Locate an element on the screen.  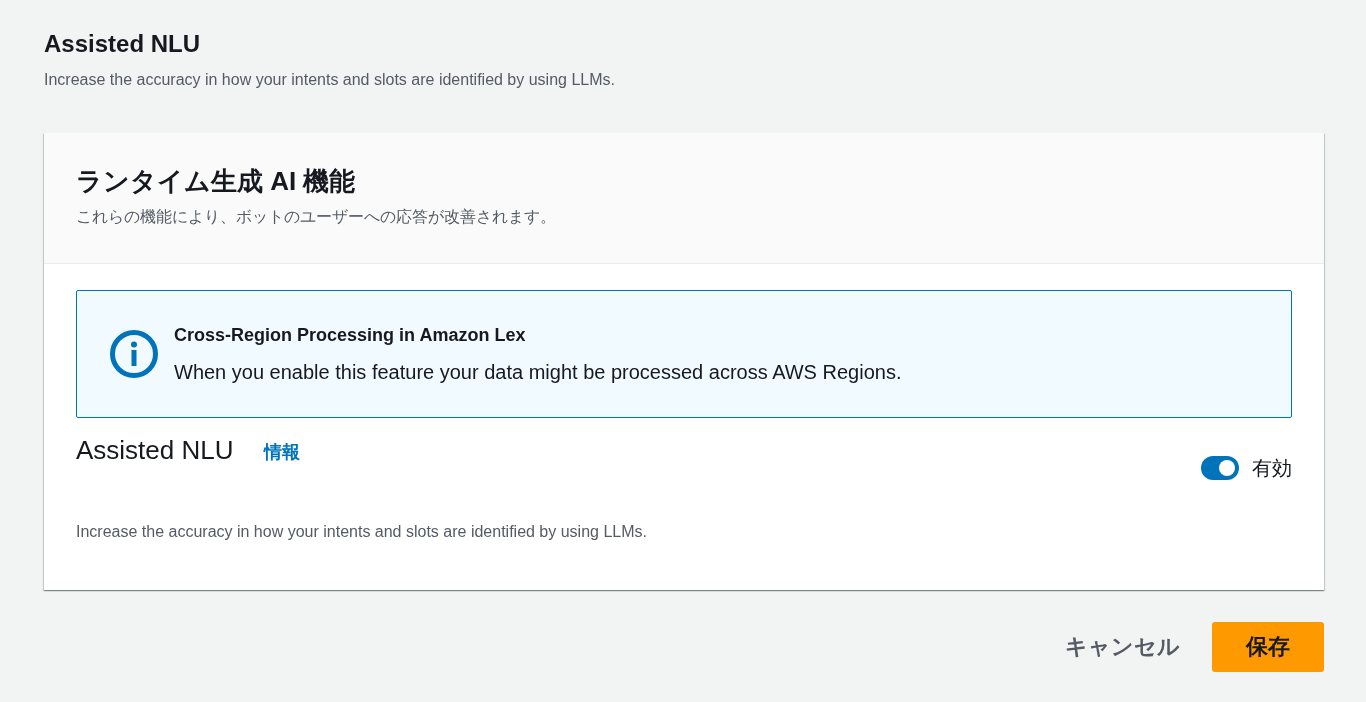
toggle-switch is located at coordinates (1220, 468).